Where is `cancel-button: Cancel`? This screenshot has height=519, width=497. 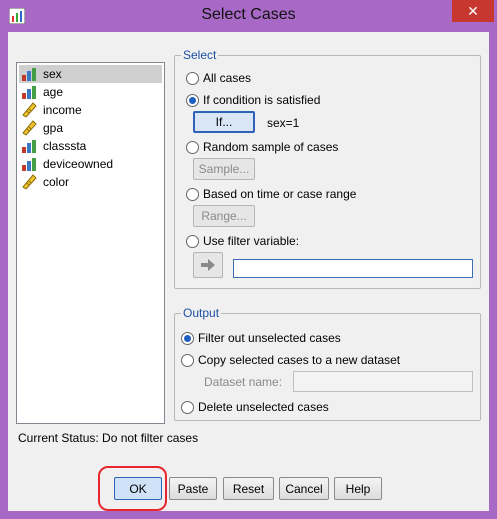 cancel-button: Cancel is located at coordinates (304, 488).